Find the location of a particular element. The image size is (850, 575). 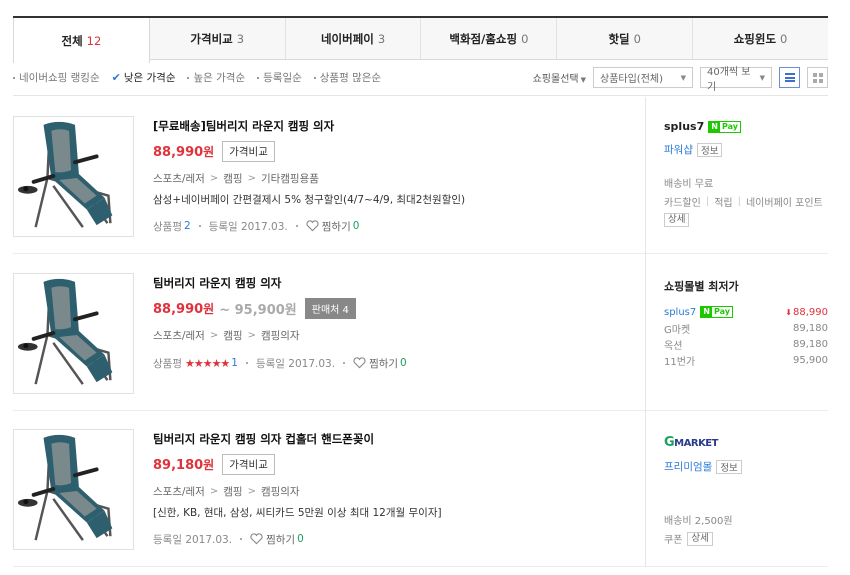

mall-select-dropdown: 쇼핑몰선택 ▼ is located at coordinates (559, 77).